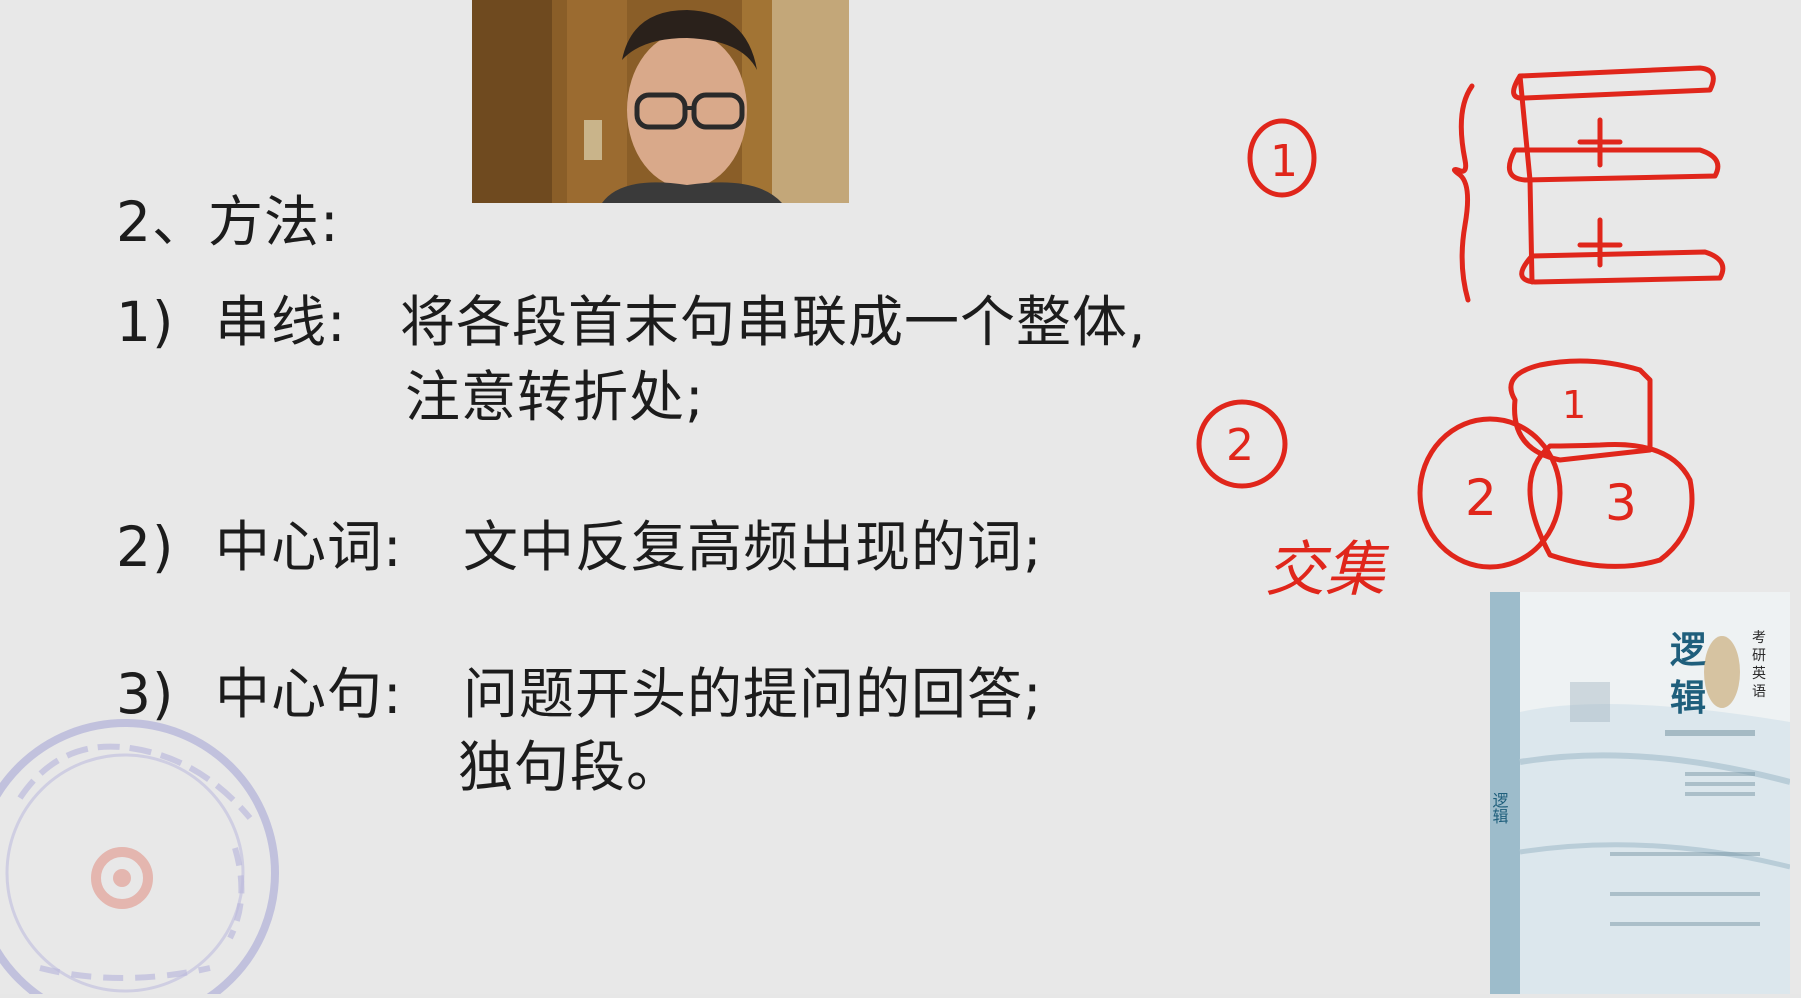 The image size is (1801, 998). Describe the element at coordinates (228, 222) in the screenshot. I see `slide-heading: 2、方法:` at that location.